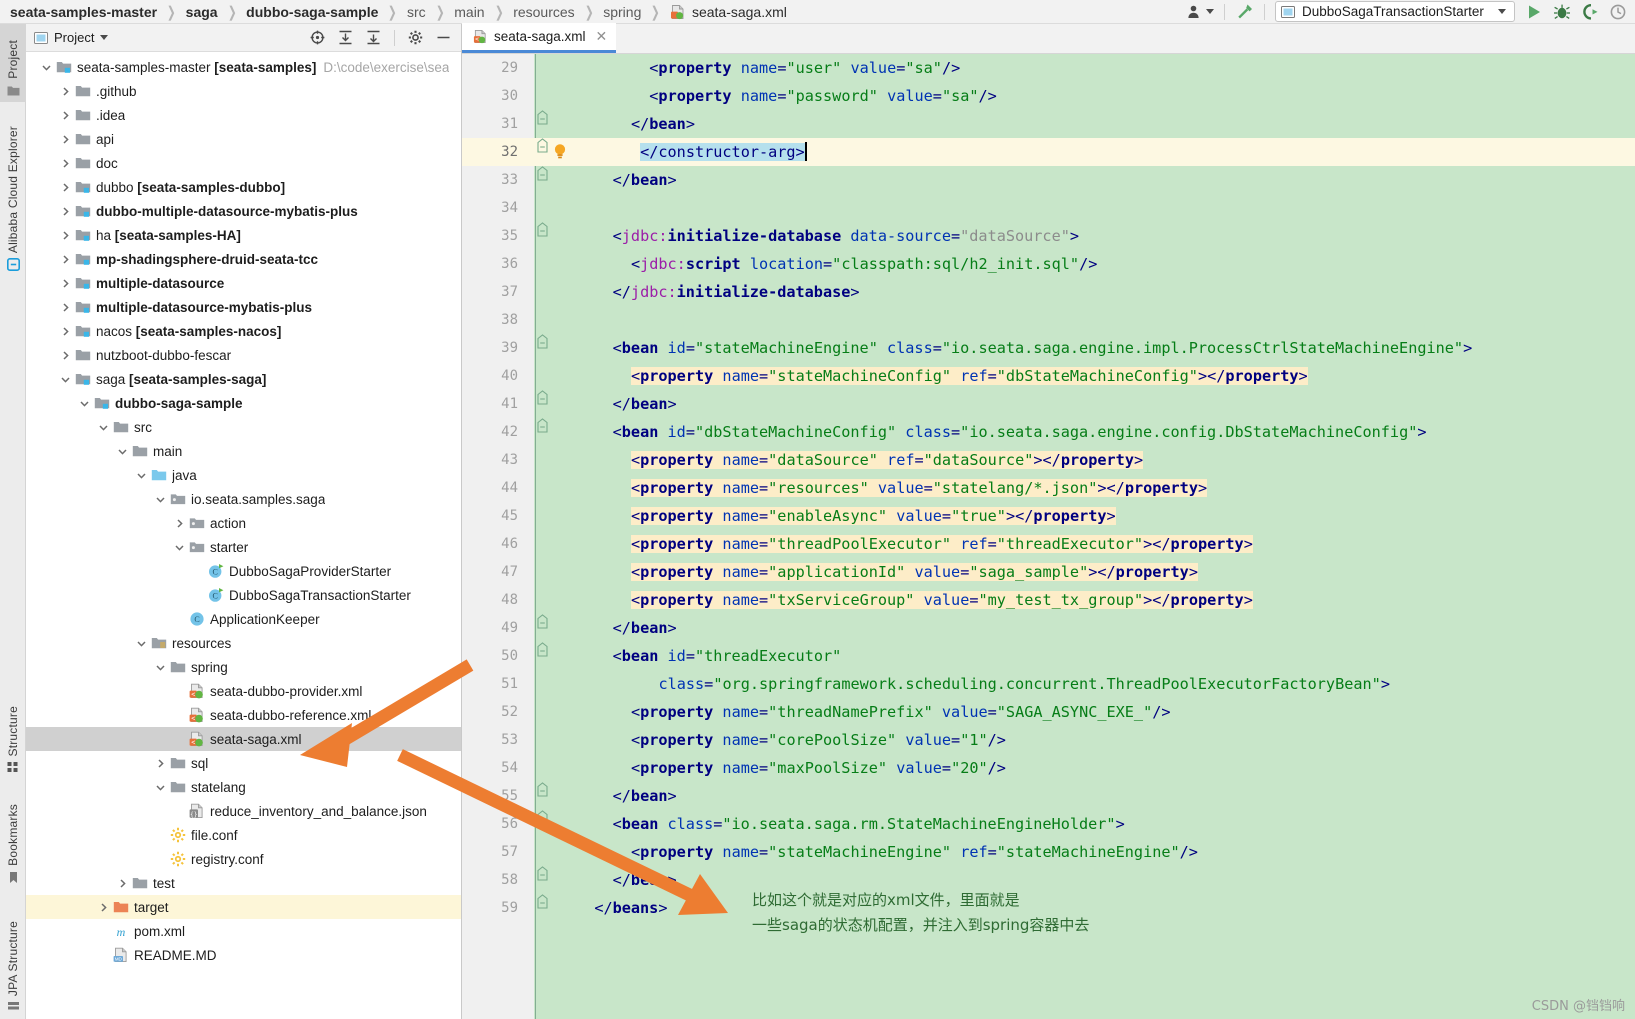 The height and width of the screenshot is (1019, 1635). I want to click on tree-node-dubbo-saga-sample: dubbo-saga-sample, so click(243, 403).